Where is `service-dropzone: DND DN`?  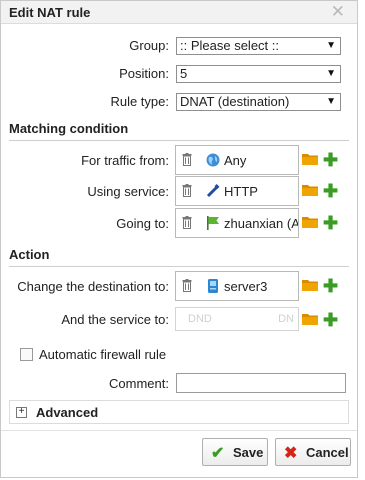 service-dropzone: DND DN is located at coordinates (237, 319).